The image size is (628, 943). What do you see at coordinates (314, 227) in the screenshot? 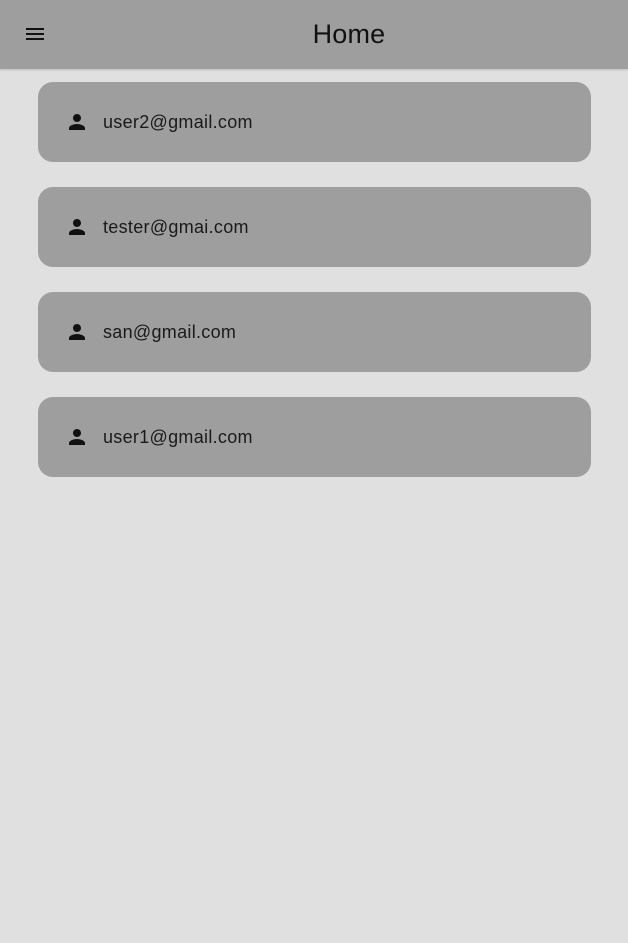
I see `user-list-item: tester@gmai.com` at bounding box center [314, 227].